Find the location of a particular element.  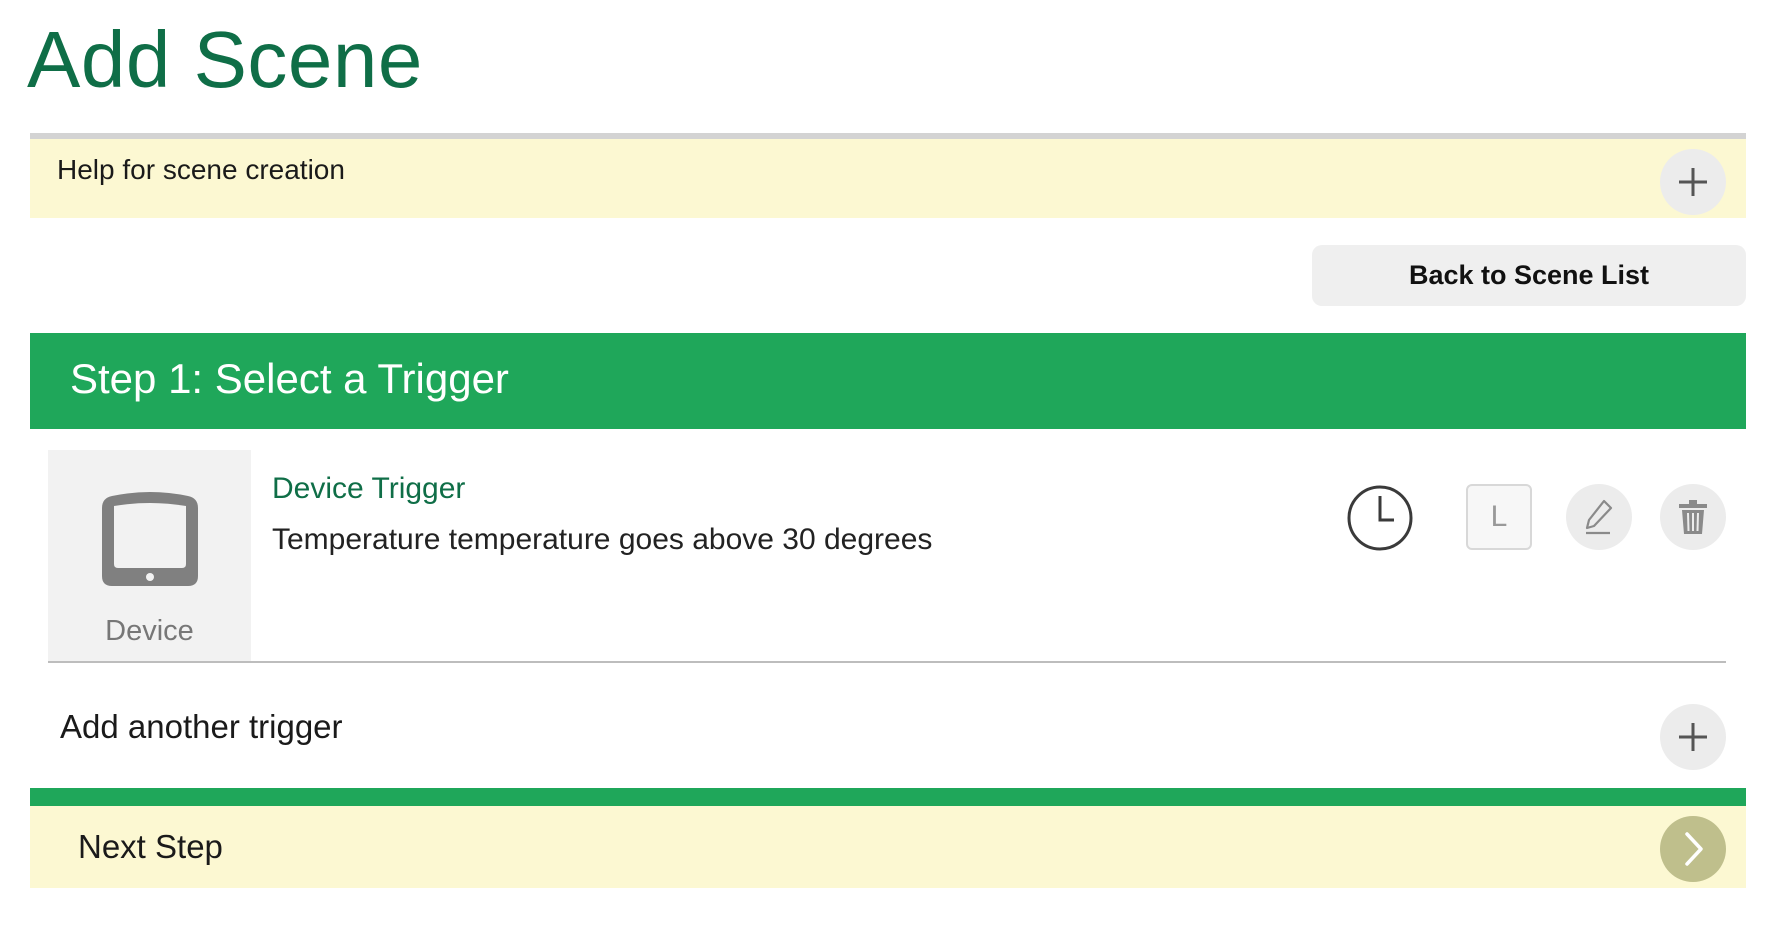

next-step-button is located at coordinates (1693, 849).